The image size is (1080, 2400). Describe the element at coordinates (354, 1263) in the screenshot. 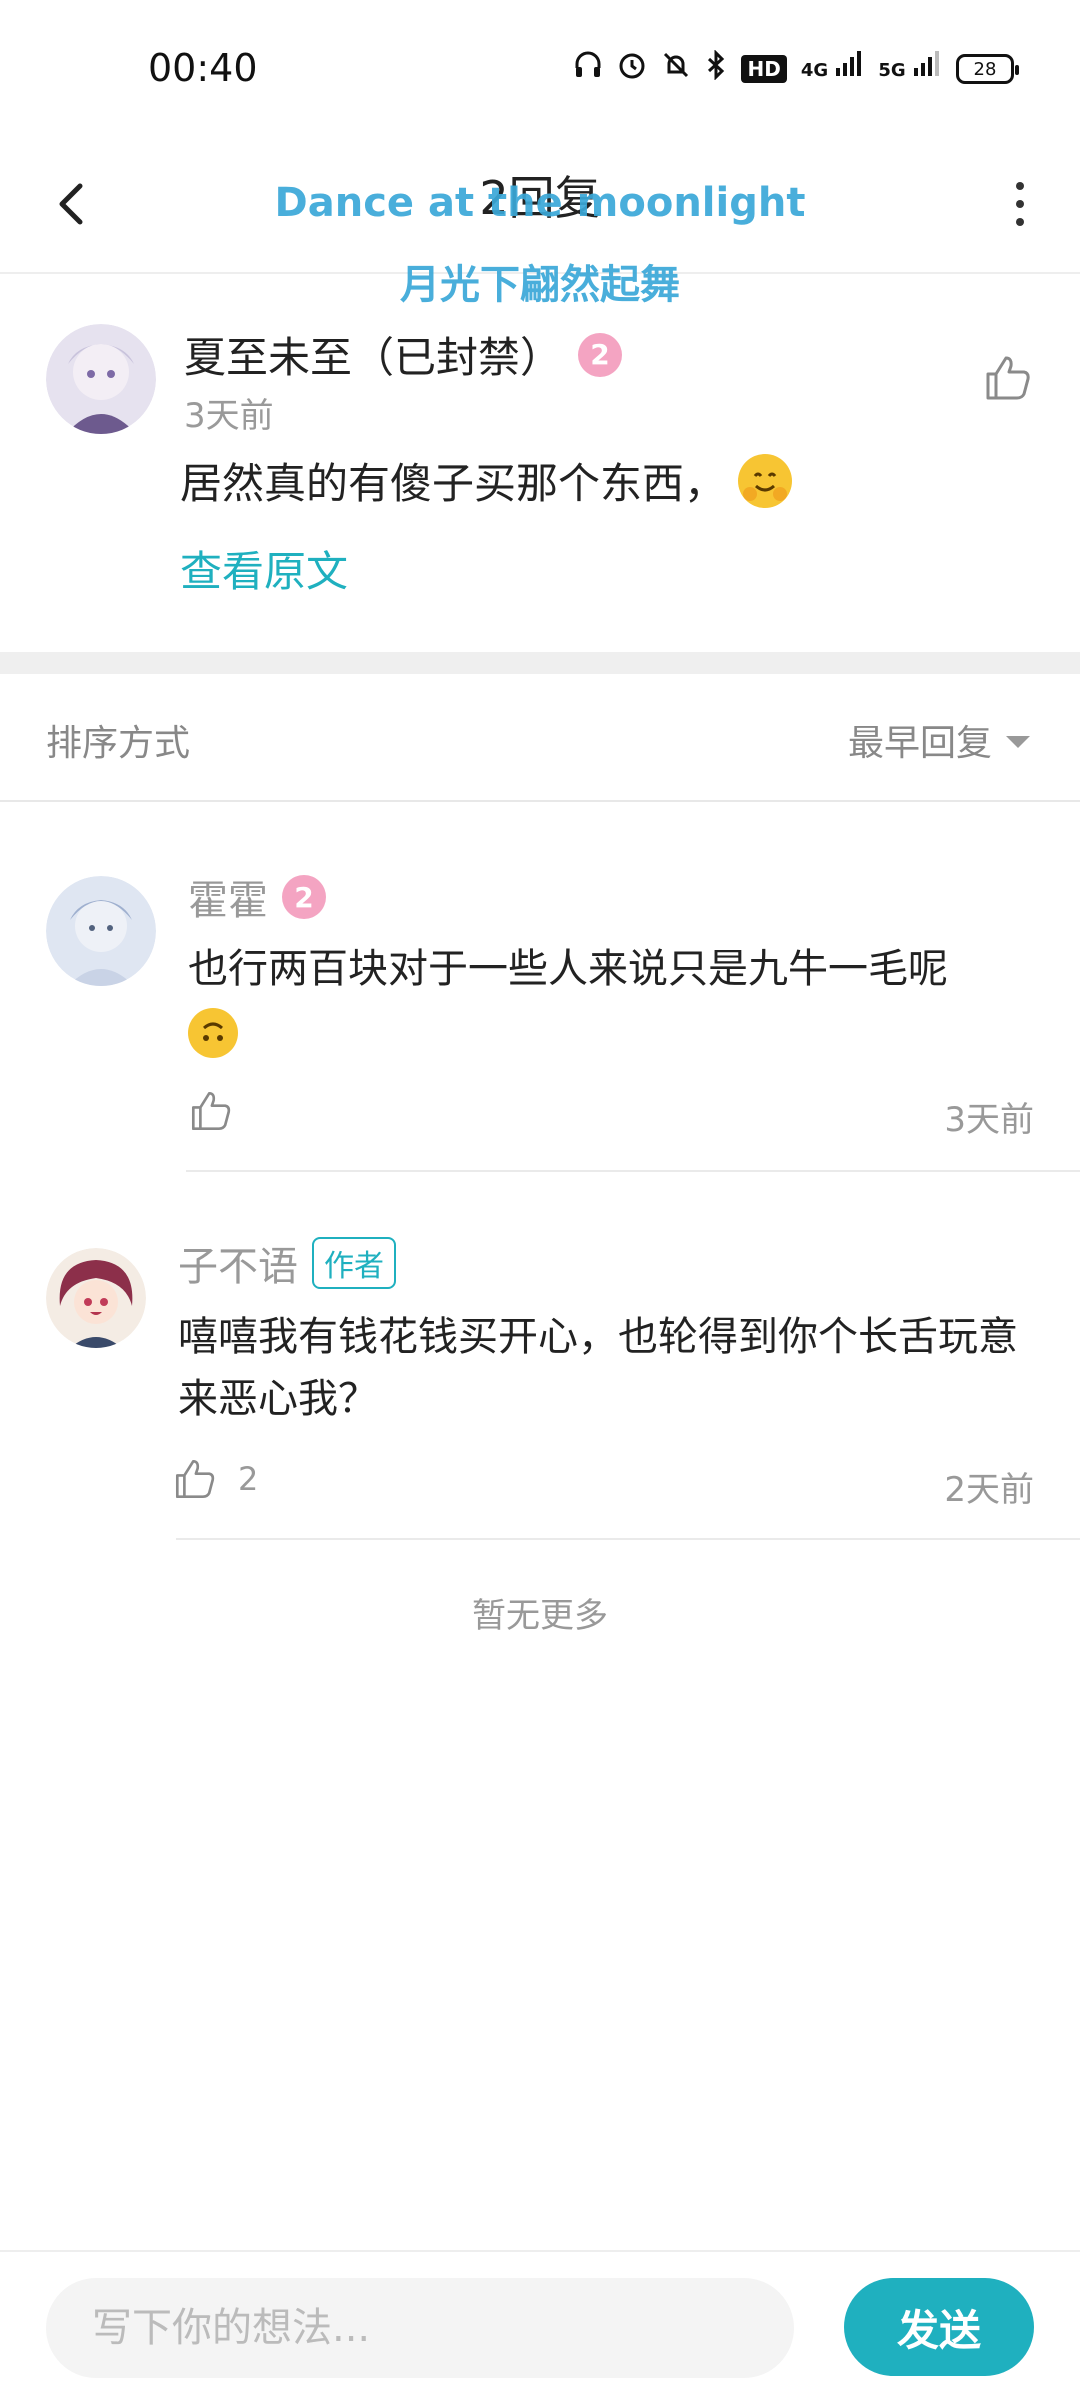

I see `author-badge: 作者` at that location.